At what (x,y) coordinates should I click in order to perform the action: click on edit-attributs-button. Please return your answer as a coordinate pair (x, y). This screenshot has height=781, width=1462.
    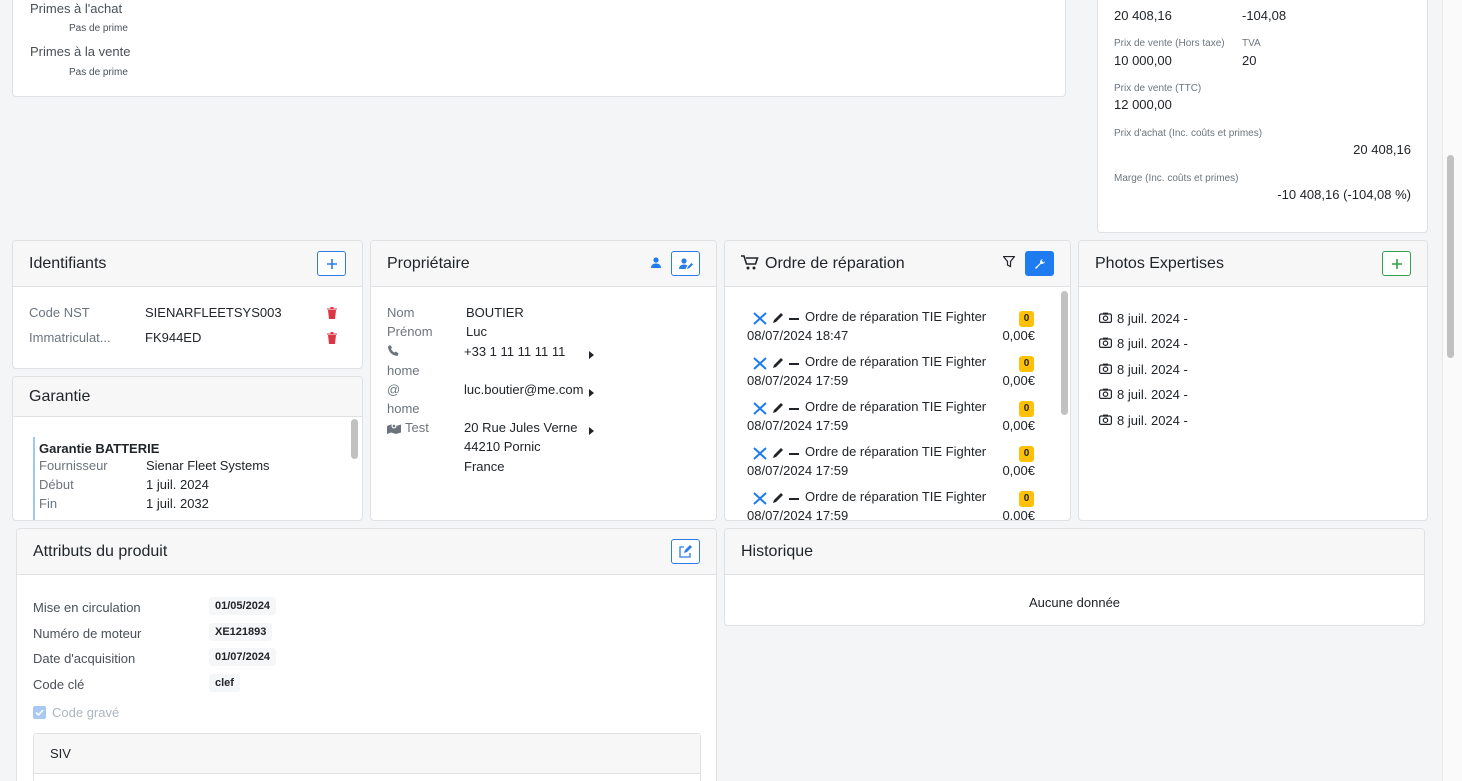
    Looking at the image, I should click on (685, 551).